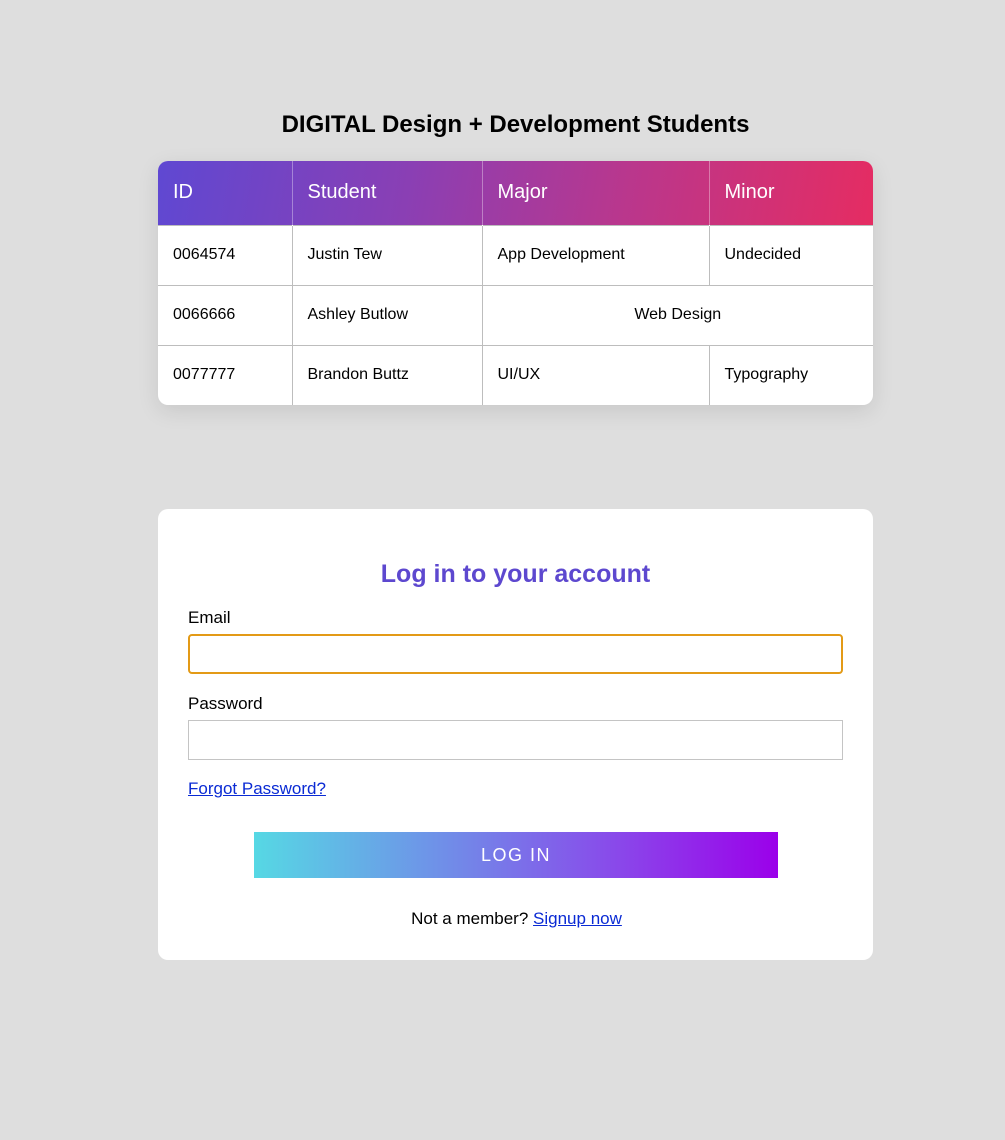 This screenshot has width=1005, height=1140. I want to click on column-header-id: ID, so click(225, 193).